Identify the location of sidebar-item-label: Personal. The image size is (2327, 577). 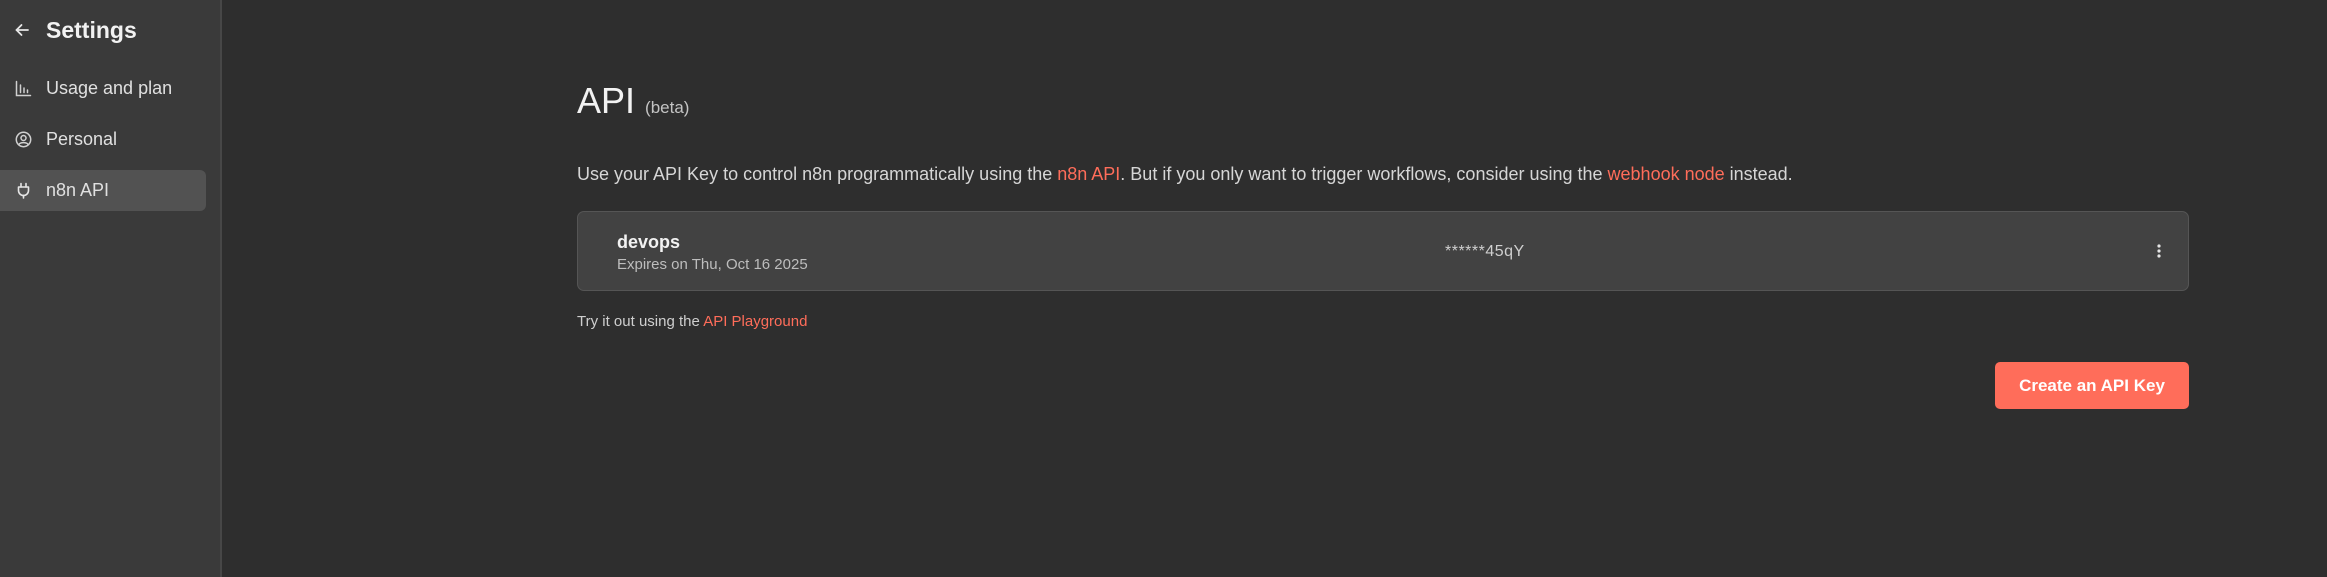
(82, 139).